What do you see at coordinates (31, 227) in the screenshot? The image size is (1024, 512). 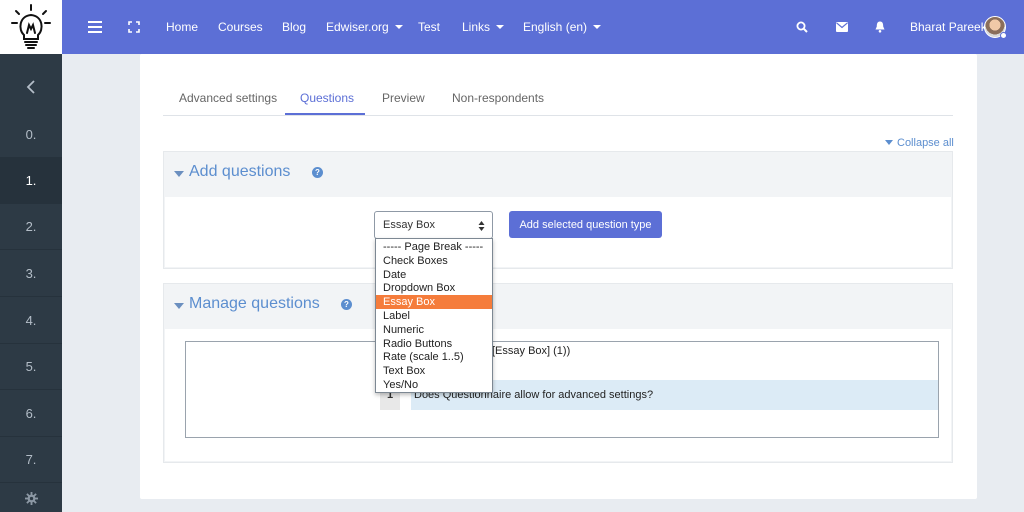 I see `rail-section-2: 2.` at bounding box center [31, 227].